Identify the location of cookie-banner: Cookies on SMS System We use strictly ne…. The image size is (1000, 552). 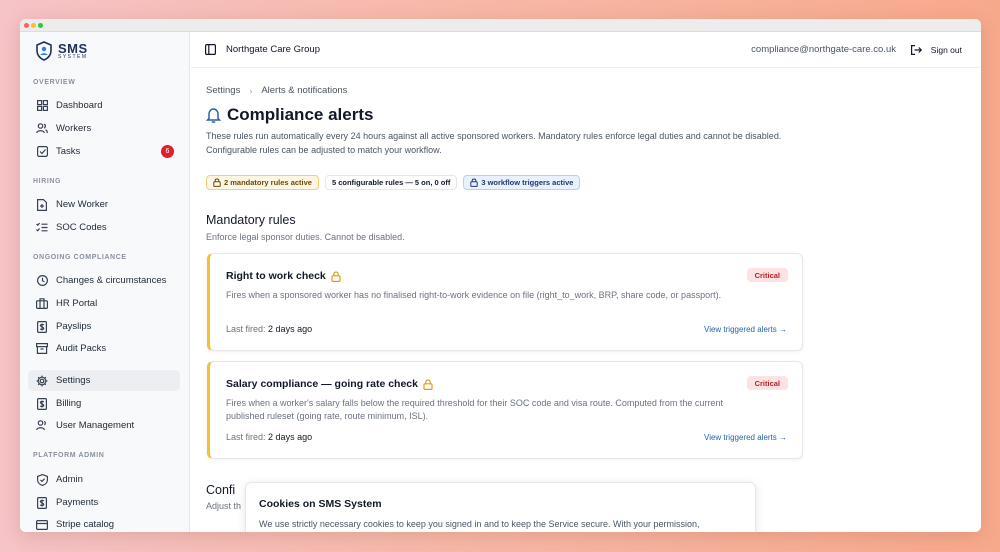
(500, 507).